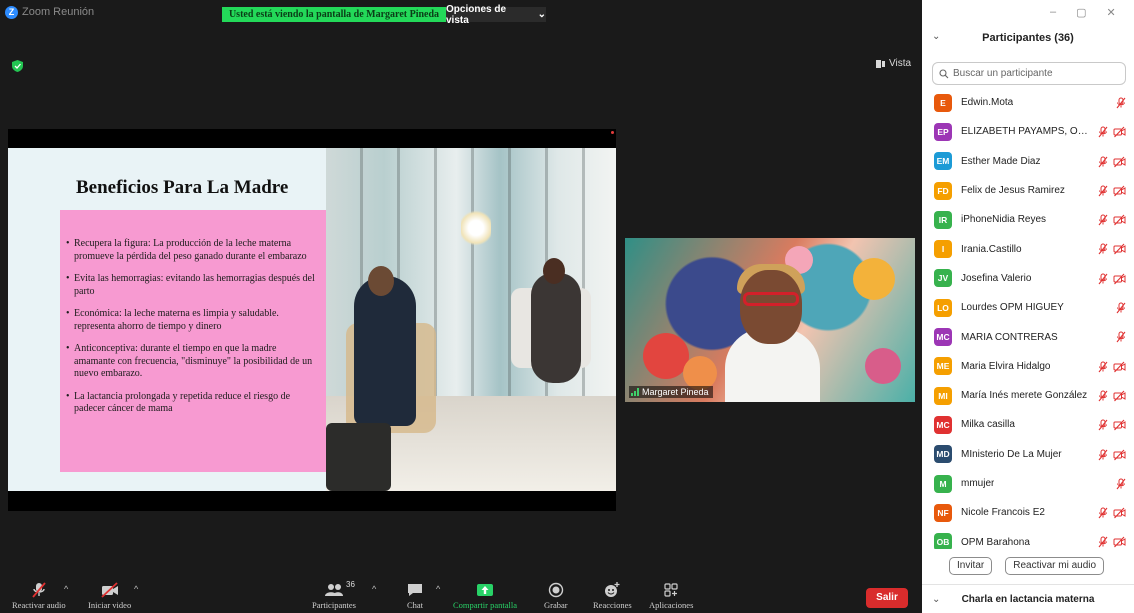 The image size is (1134, 613). I want to click on panel-actions: Invitar Reactivar mi audio, so click(1027, 566).